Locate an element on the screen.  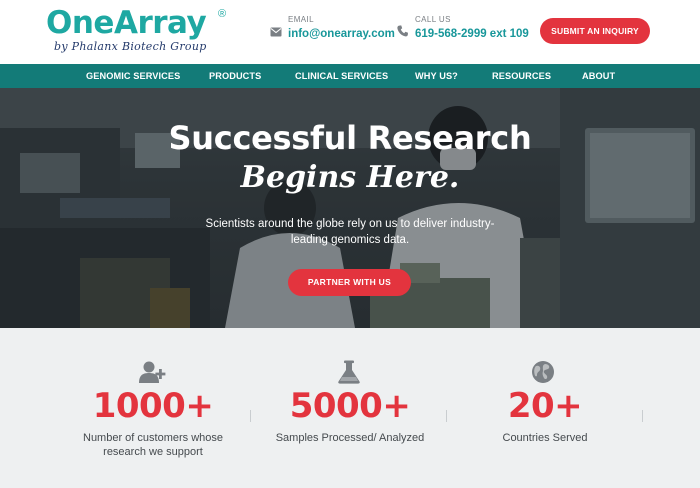
nav-clinical-services: CLINICAL SERVICES is located at coordinates (341, 76).